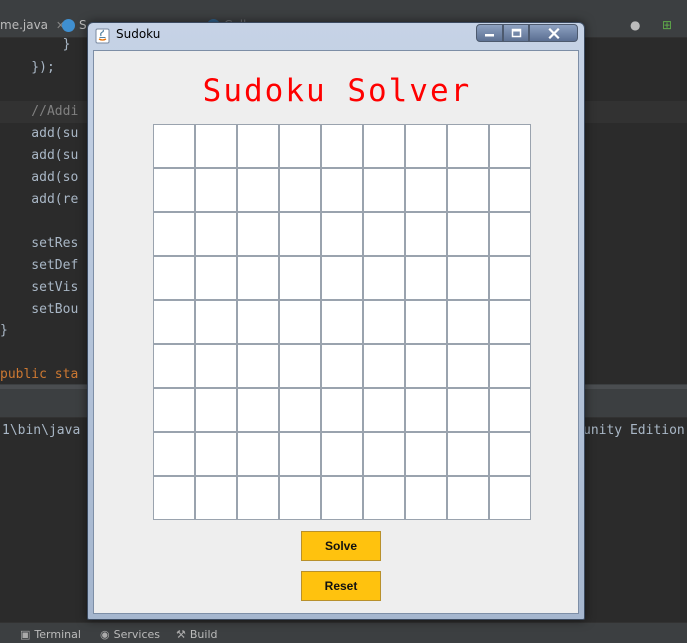 This screenshot has width=687, height=643. What do you see at coordinates (341, 586) in the screenshot?
I see `reset-button: Reset` at bounding box center [341, 586].